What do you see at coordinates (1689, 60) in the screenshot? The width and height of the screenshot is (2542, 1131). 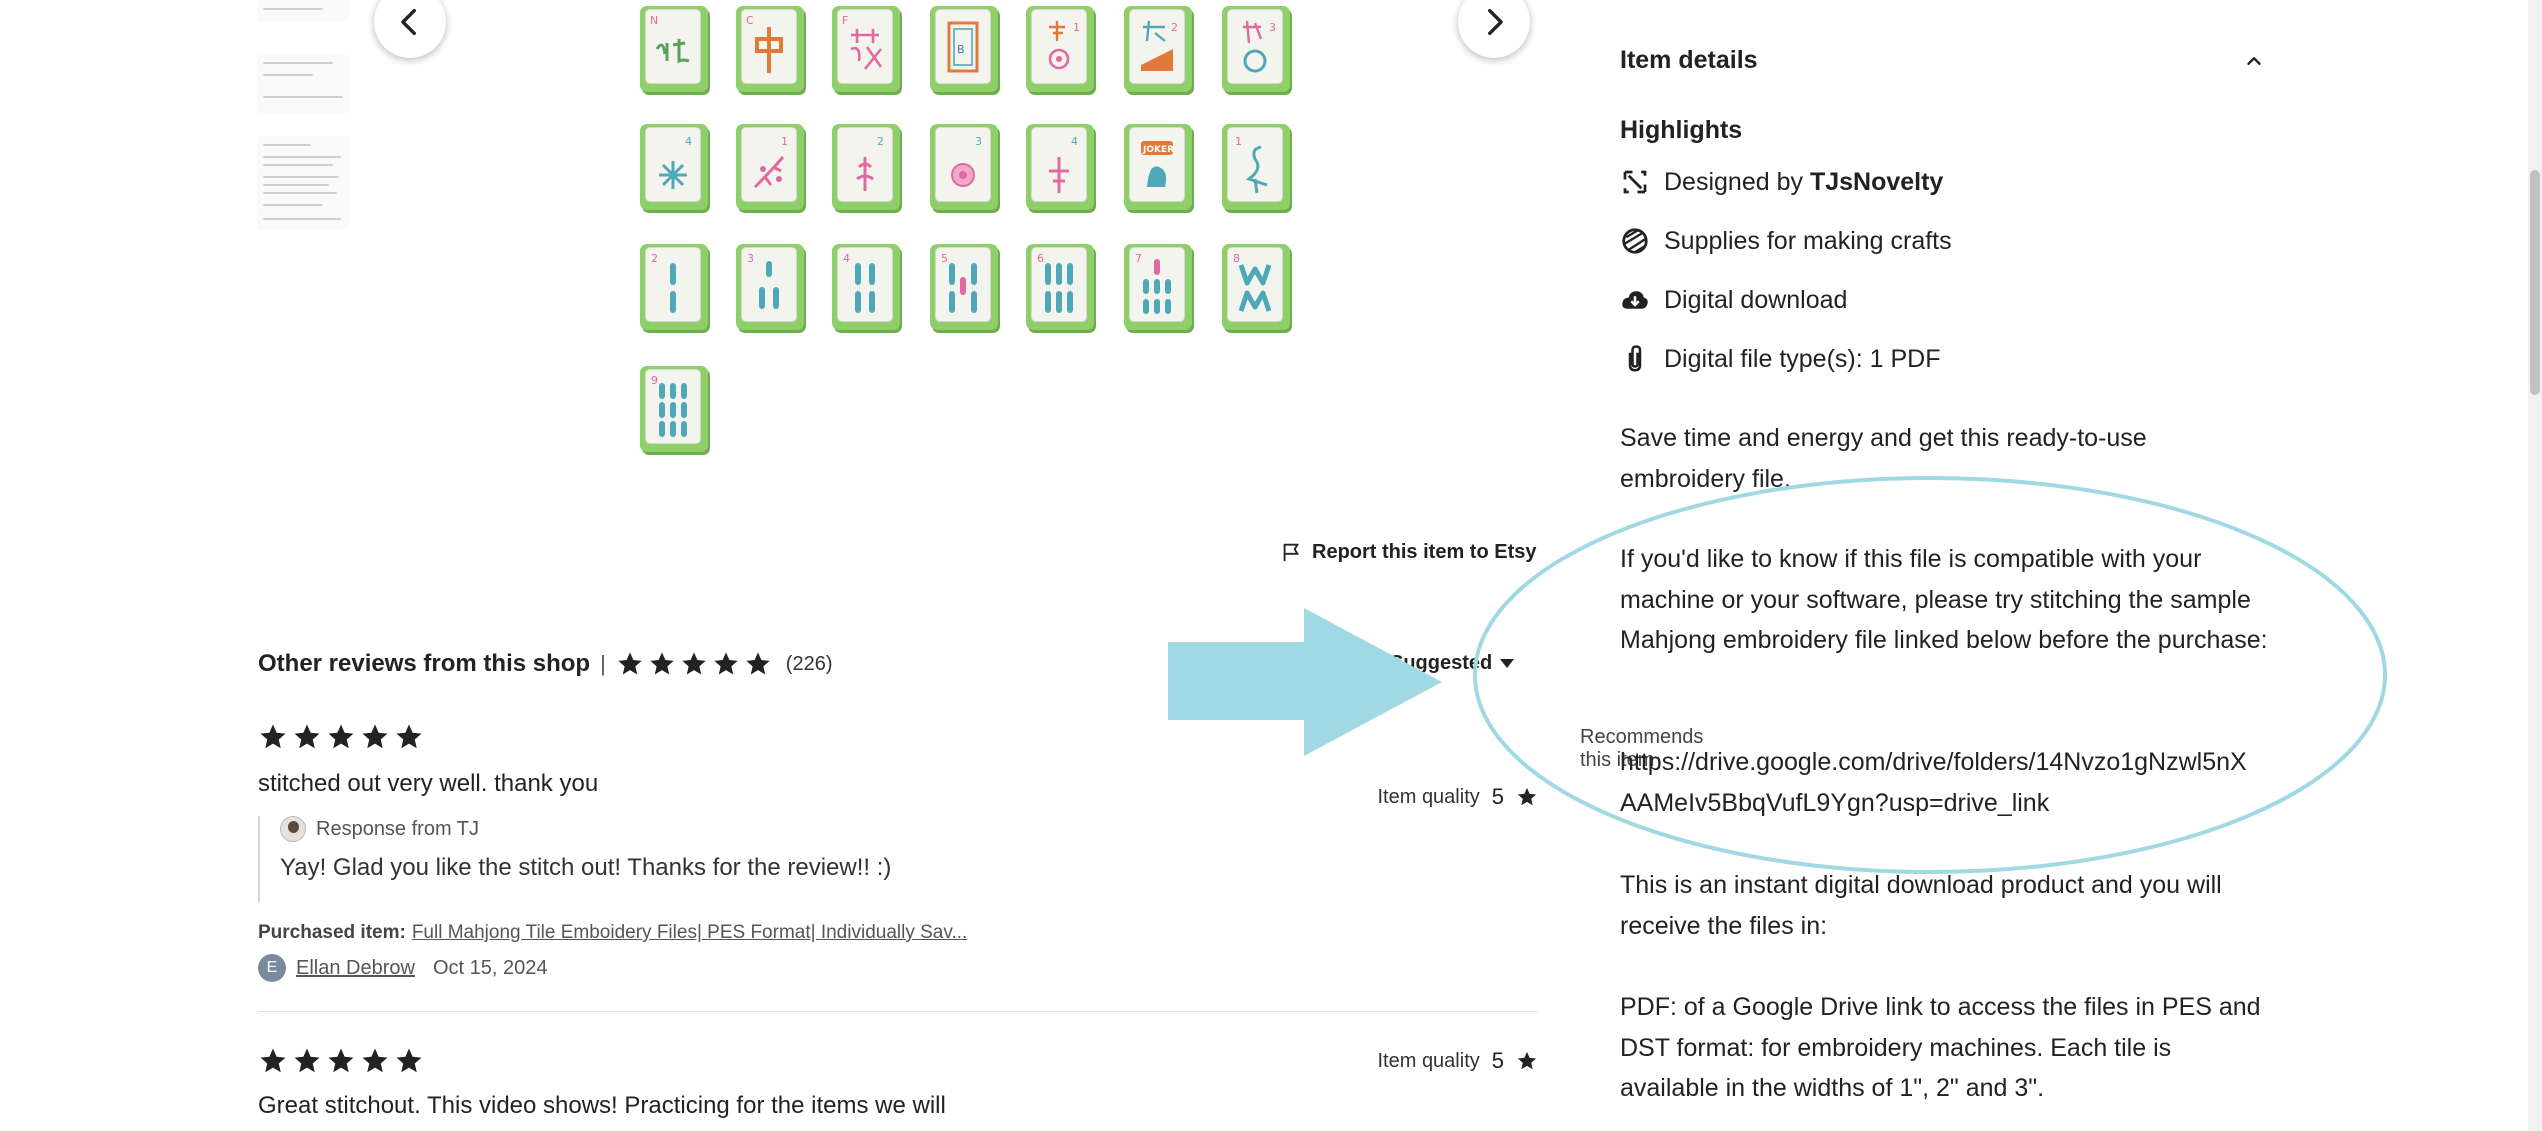 I see `item-details-title: Item details` at bounding box center [1689, 60].